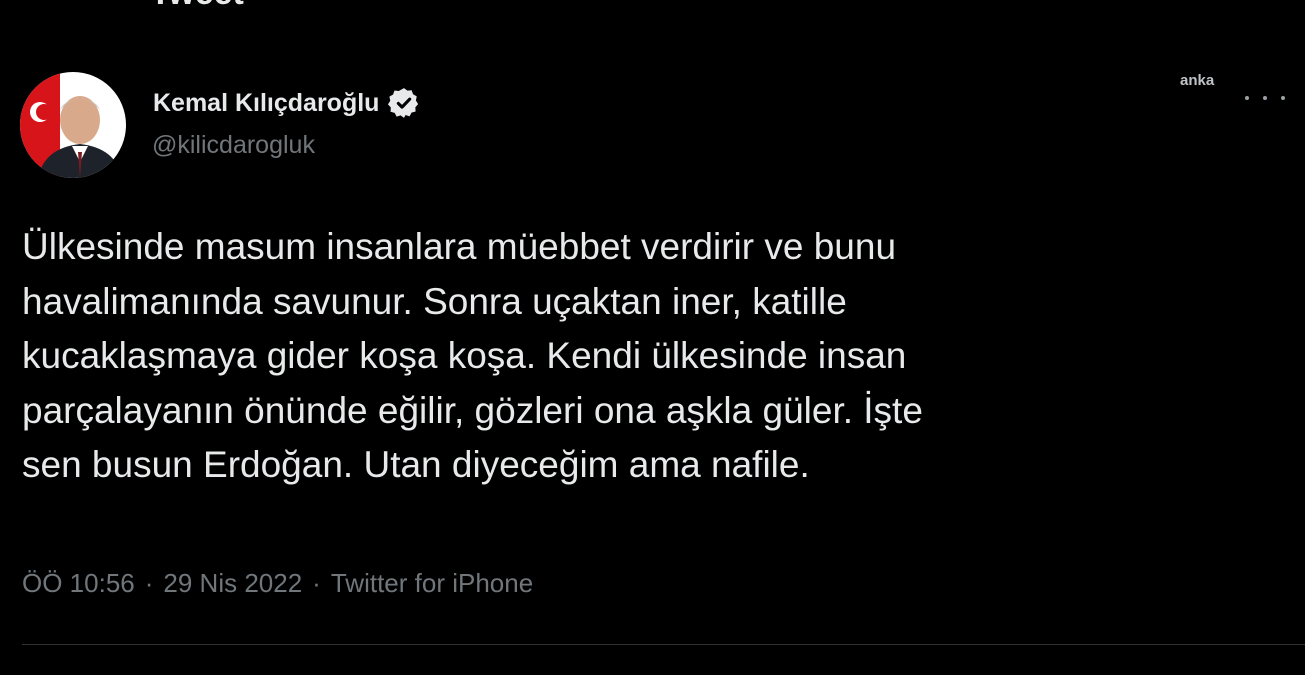  What do you see at coordinates (232, 583) in the screenshot?
I see `tweet-date: 29 Nis 2022` at bounding box center [232, 583].